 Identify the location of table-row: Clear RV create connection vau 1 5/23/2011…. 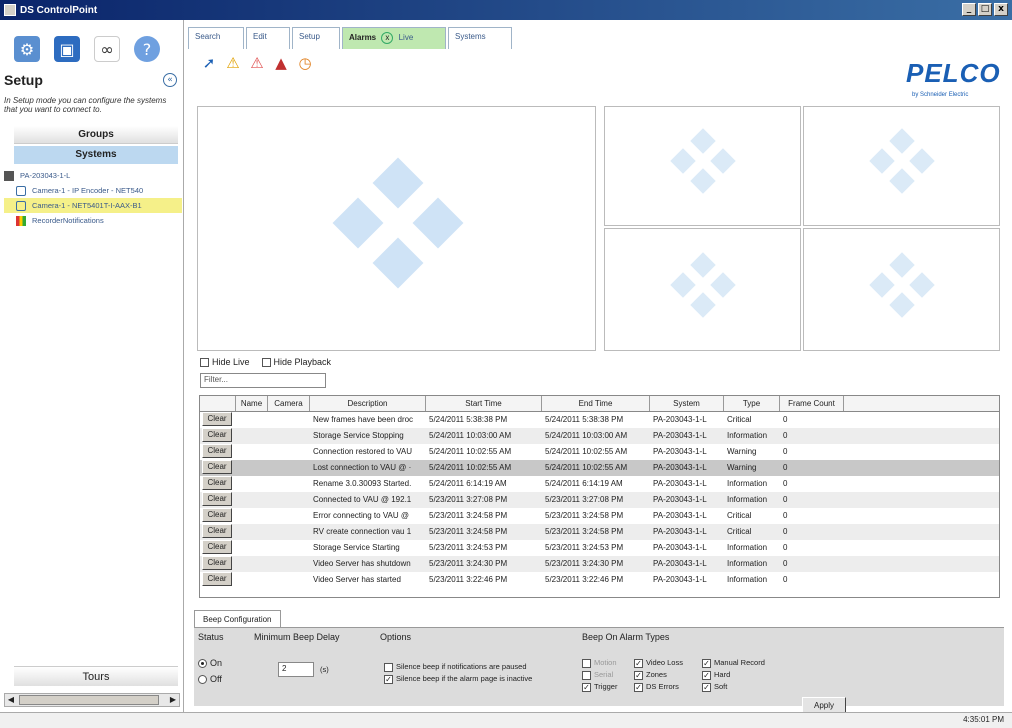
(599, 532).